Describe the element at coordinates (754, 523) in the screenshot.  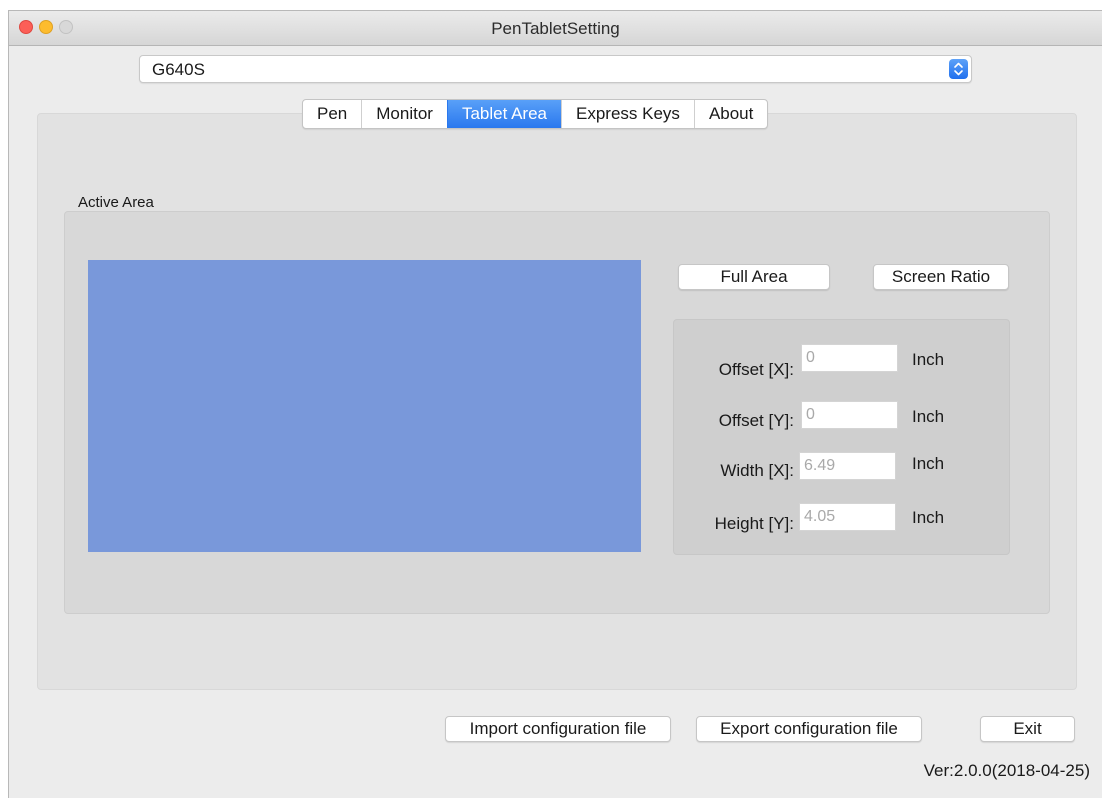
I see `height-y-label: Height [Y]:` at that location.